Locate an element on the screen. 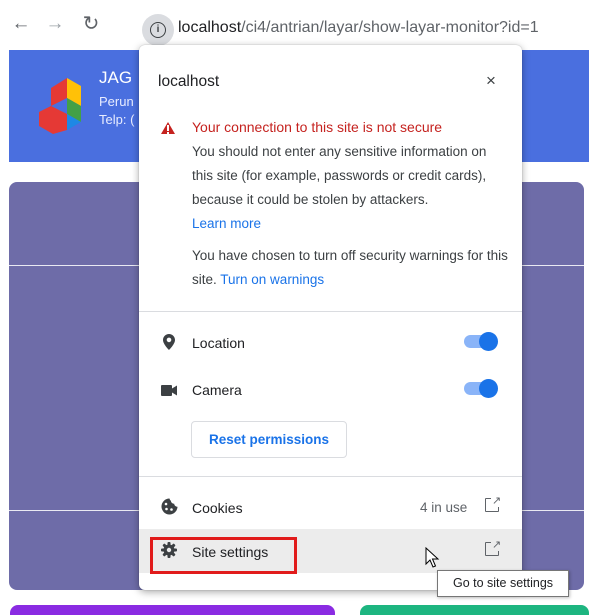  reload-icon: ↻ is located at coordinates (91, 24).